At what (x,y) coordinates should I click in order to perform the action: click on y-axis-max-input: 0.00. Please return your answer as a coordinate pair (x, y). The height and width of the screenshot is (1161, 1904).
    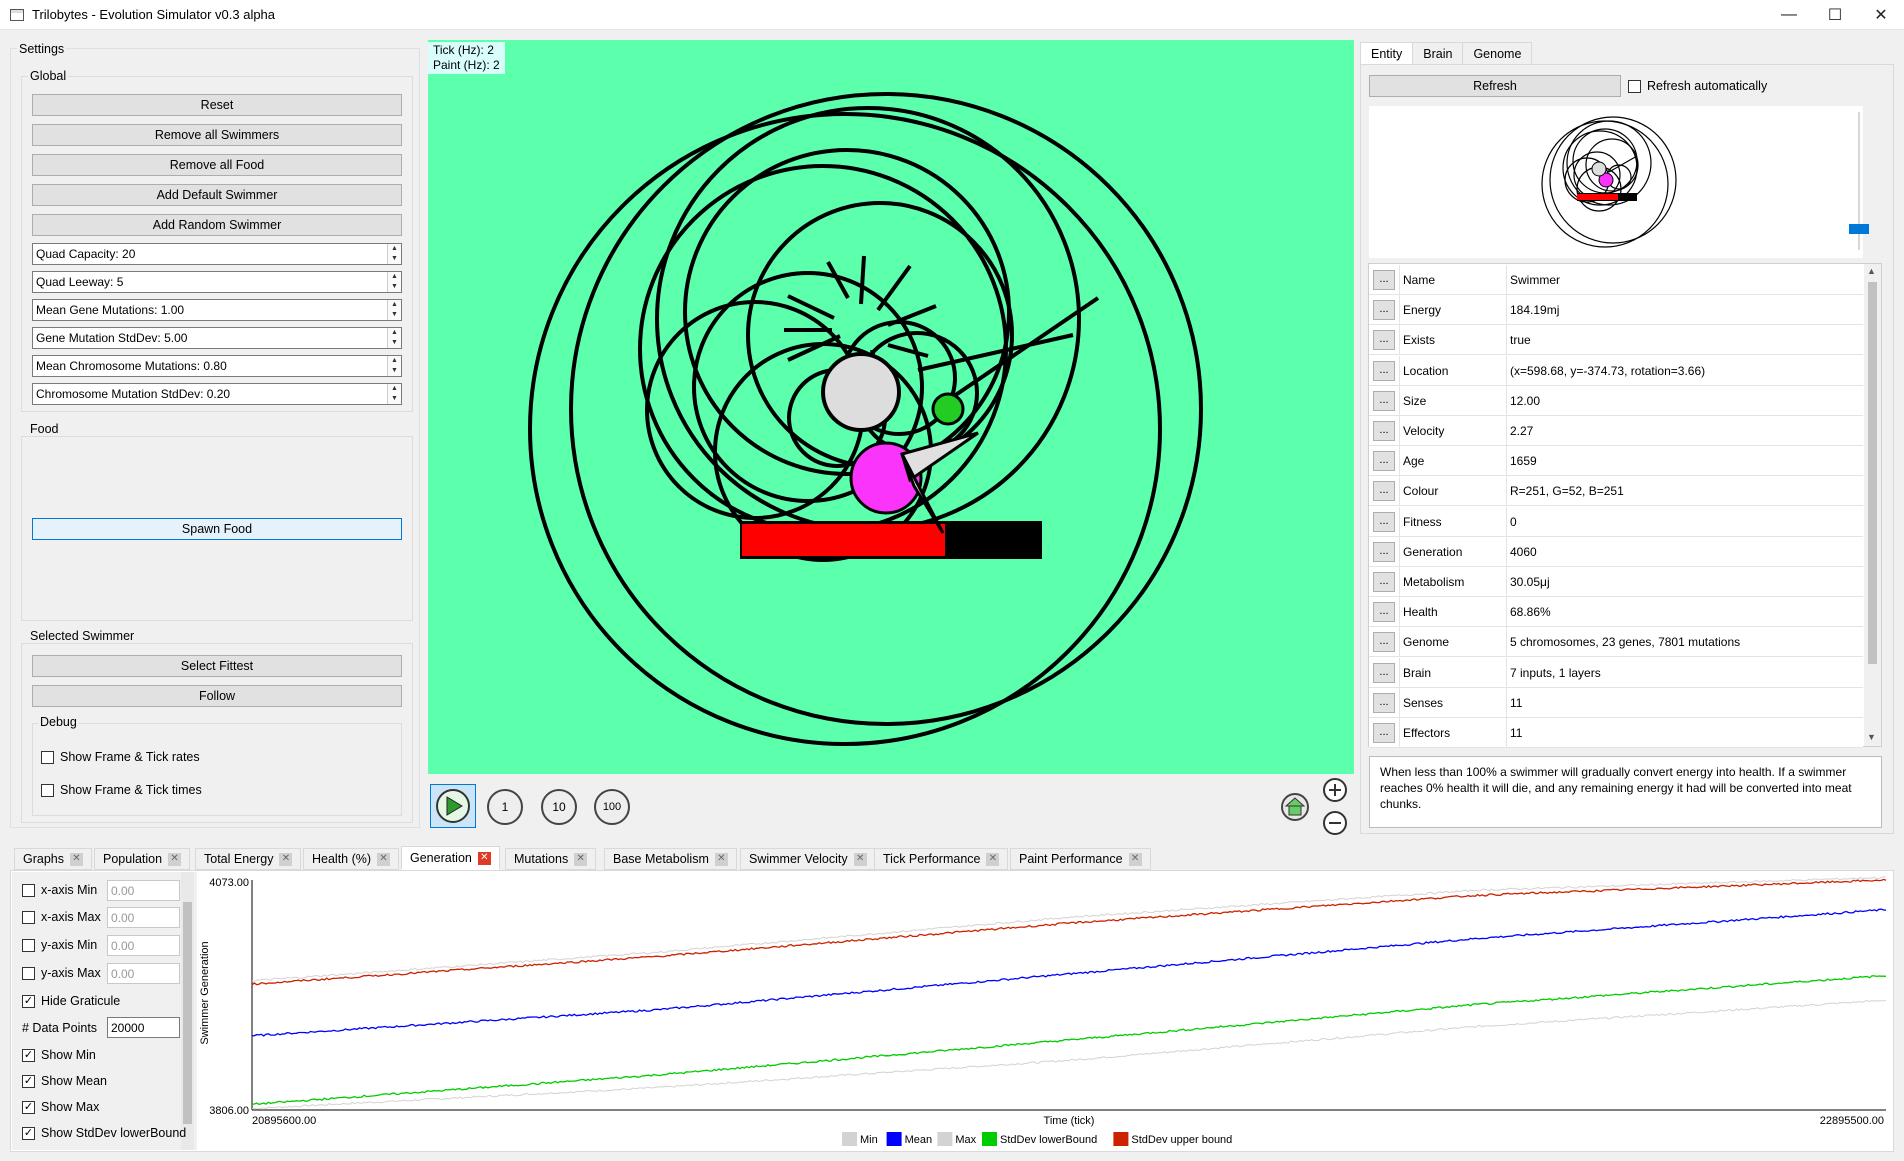
    Looking at the image, I should click on (143, 973).